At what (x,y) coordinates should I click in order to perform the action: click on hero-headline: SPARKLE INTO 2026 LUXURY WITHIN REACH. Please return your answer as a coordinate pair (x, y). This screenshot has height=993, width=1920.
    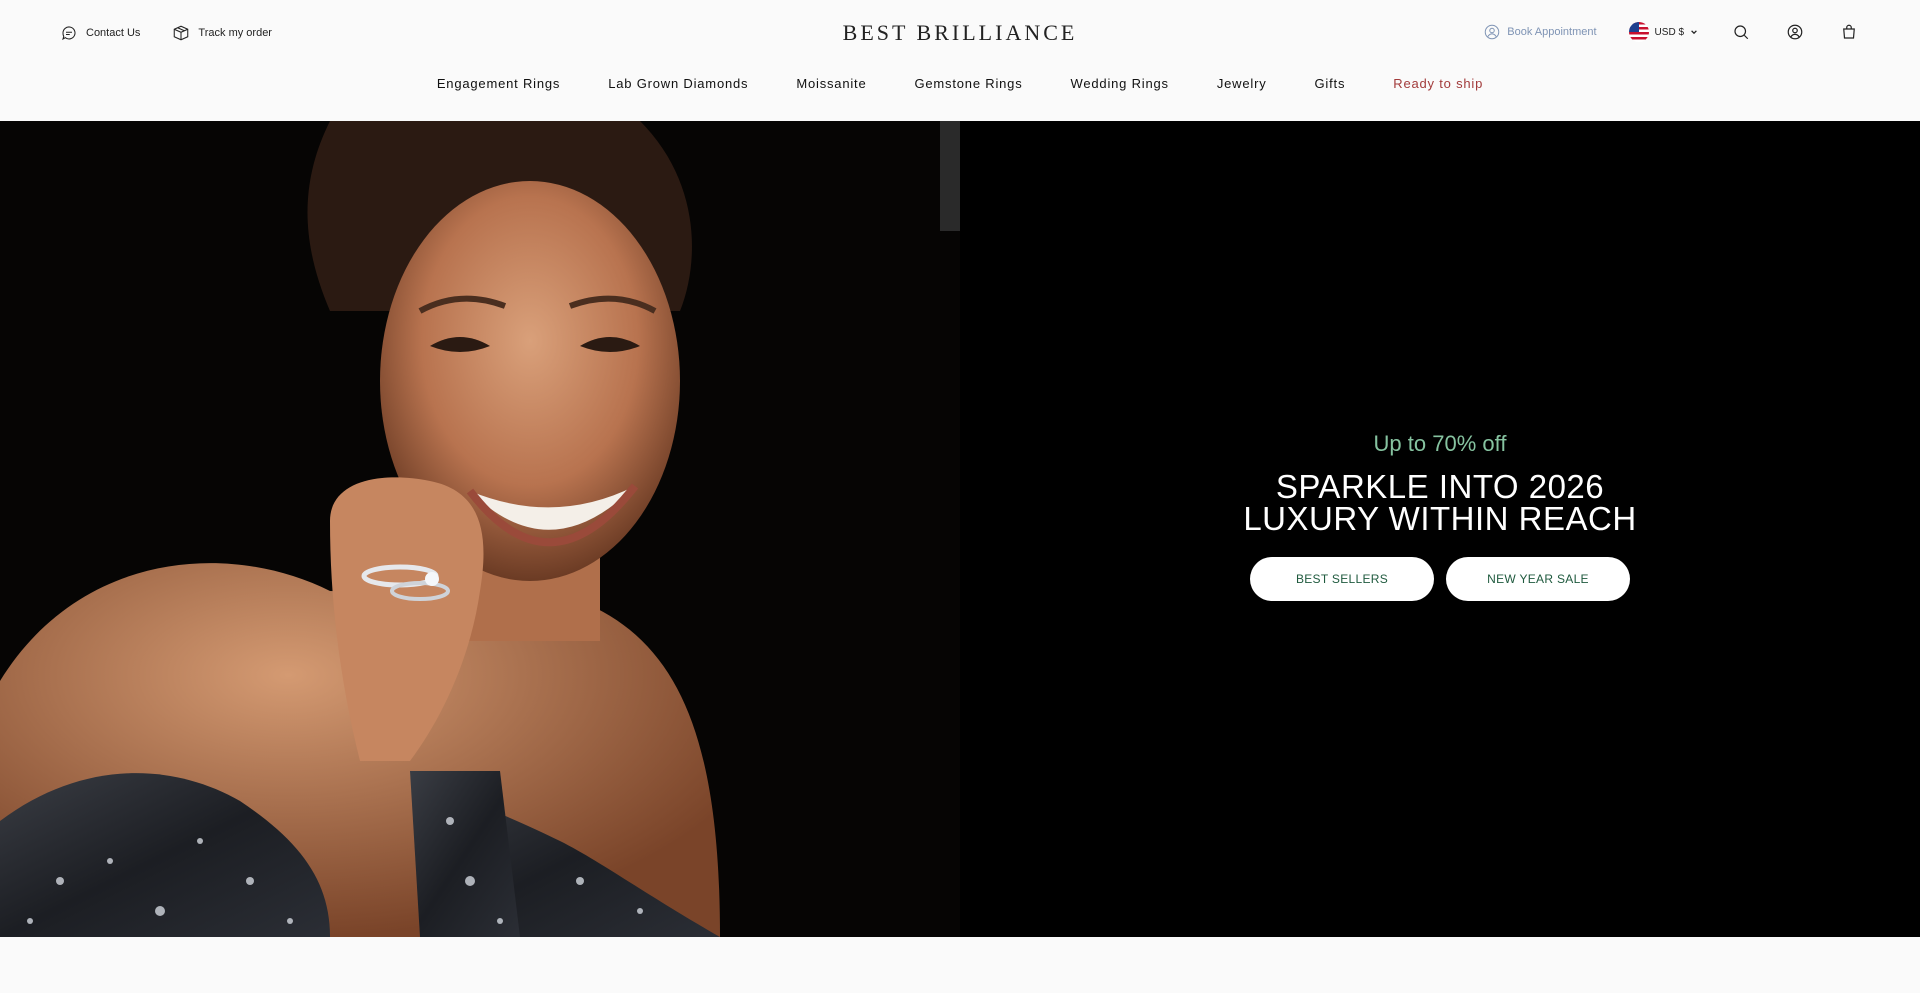
    Looking at the image, I should click on (1440, 502).